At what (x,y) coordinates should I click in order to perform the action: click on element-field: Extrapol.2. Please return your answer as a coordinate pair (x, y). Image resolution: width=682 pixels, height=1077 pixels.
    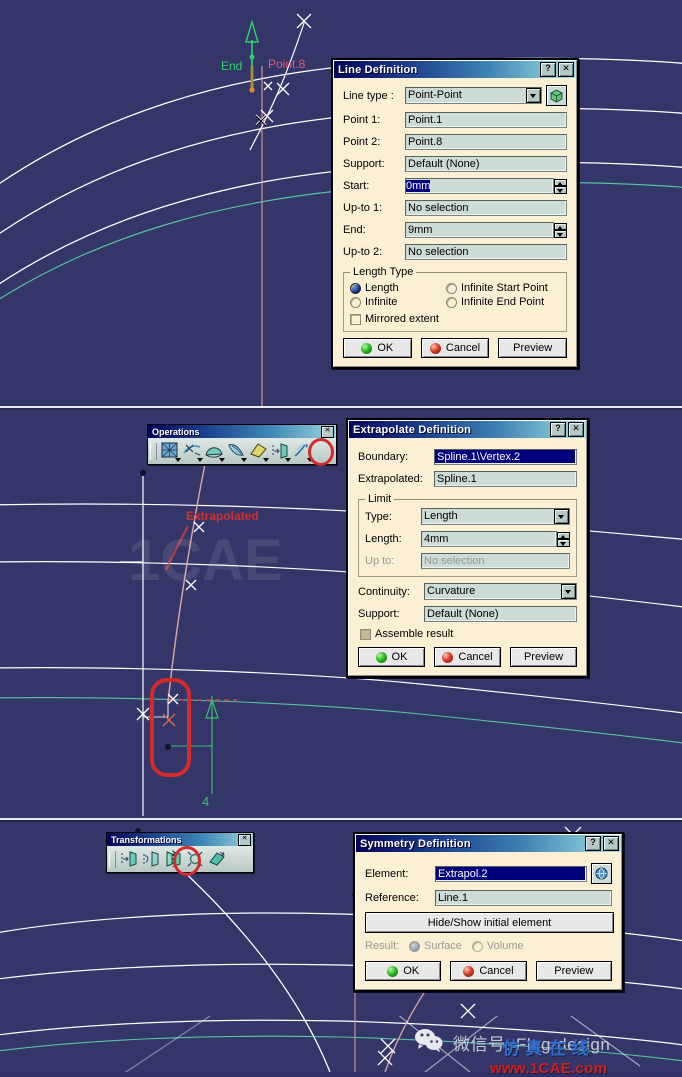
    Looking at the image, I should click on (511, 873).